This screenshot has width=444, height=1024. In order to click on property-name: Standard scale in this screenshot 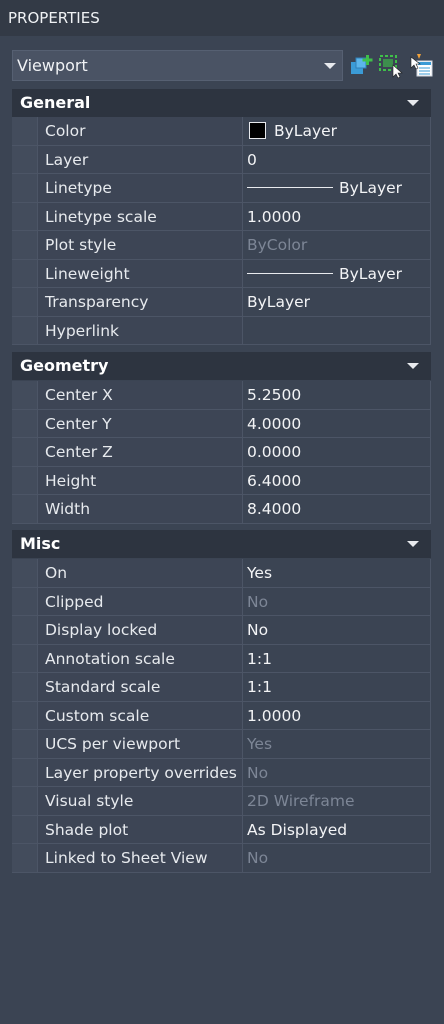, I will do `click(140, 687)`.